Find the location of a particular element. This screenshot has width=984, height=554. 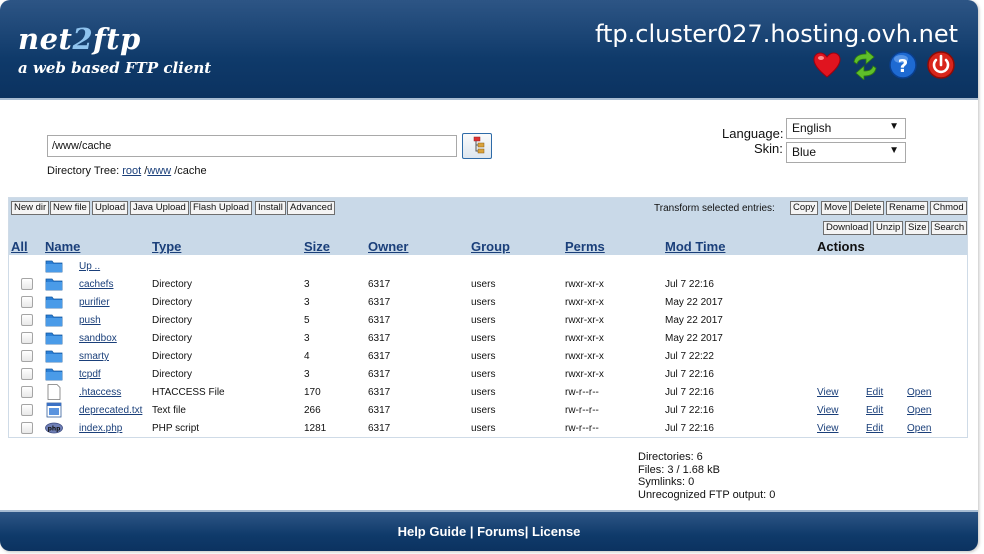

heart-icon is located at coordinates (827, 65).